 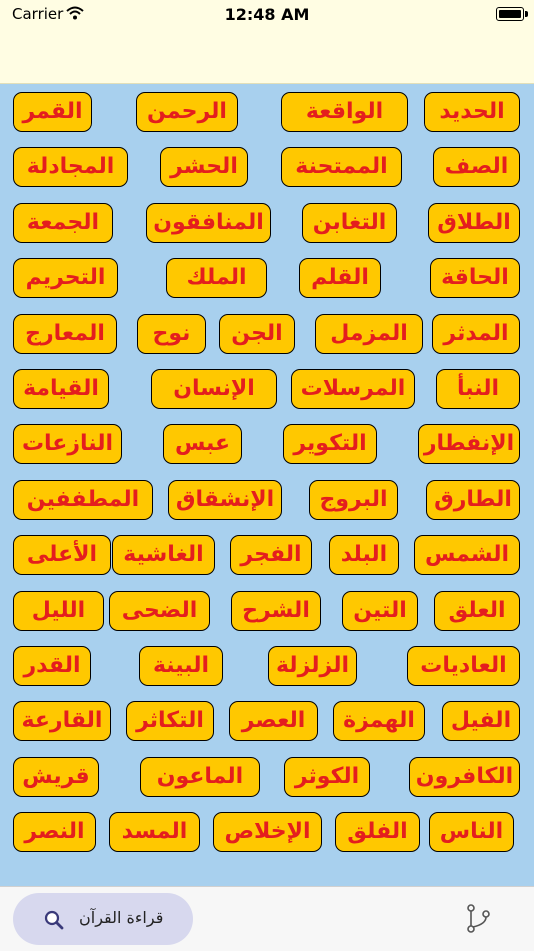 I want to click on branch-icon, so click(x=479, y=921).